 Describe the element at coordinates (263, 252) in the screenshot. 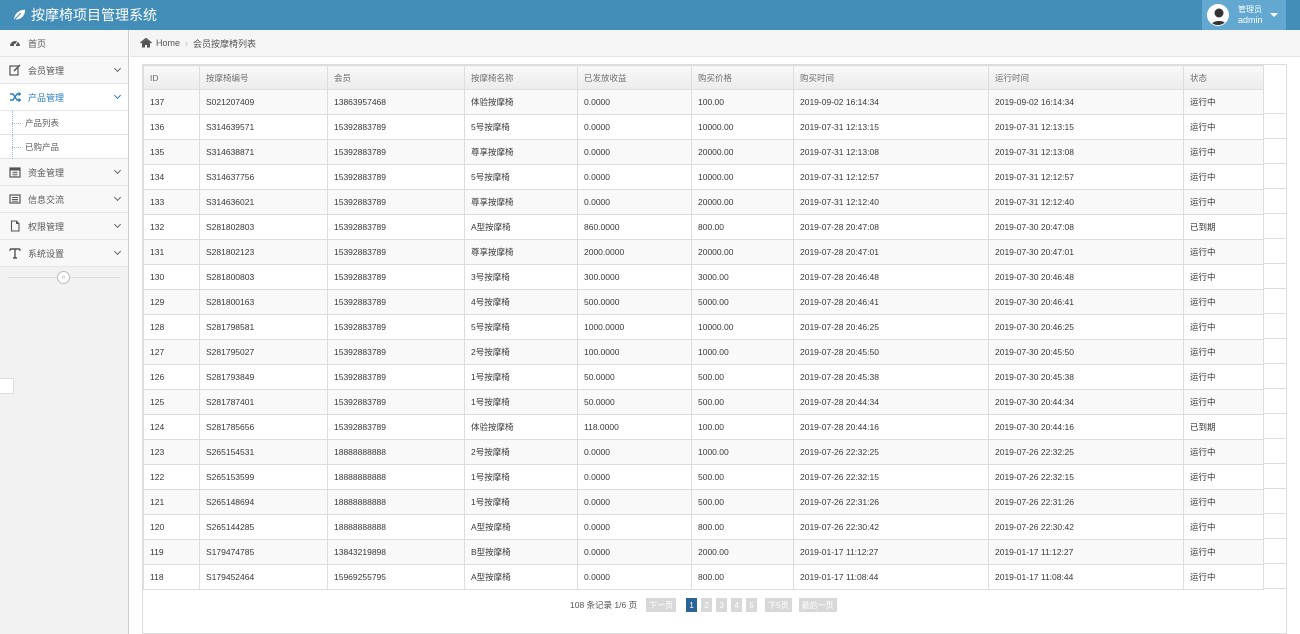

I see `cell-chair-number: S281802123` at that location.